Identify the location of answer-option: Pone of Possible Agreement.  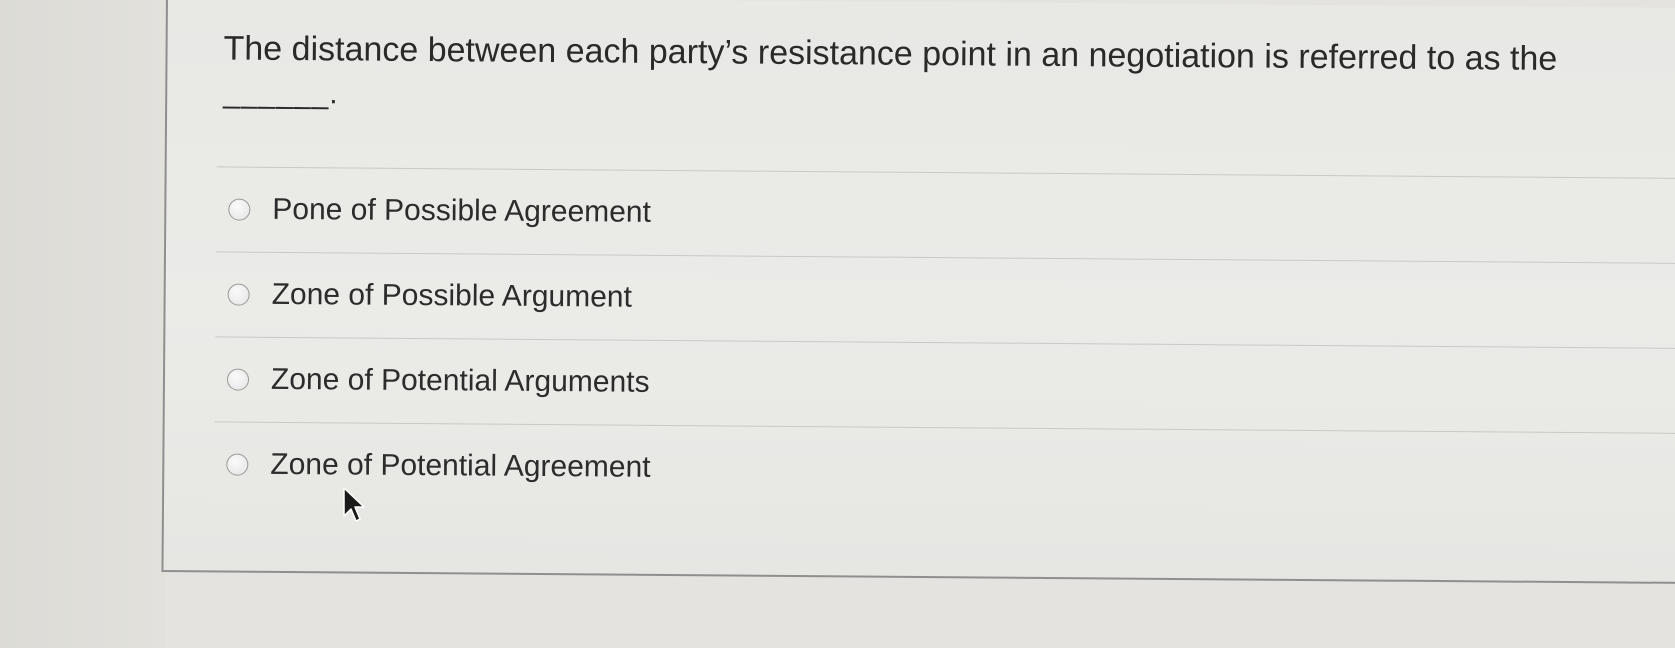
(945, 214).